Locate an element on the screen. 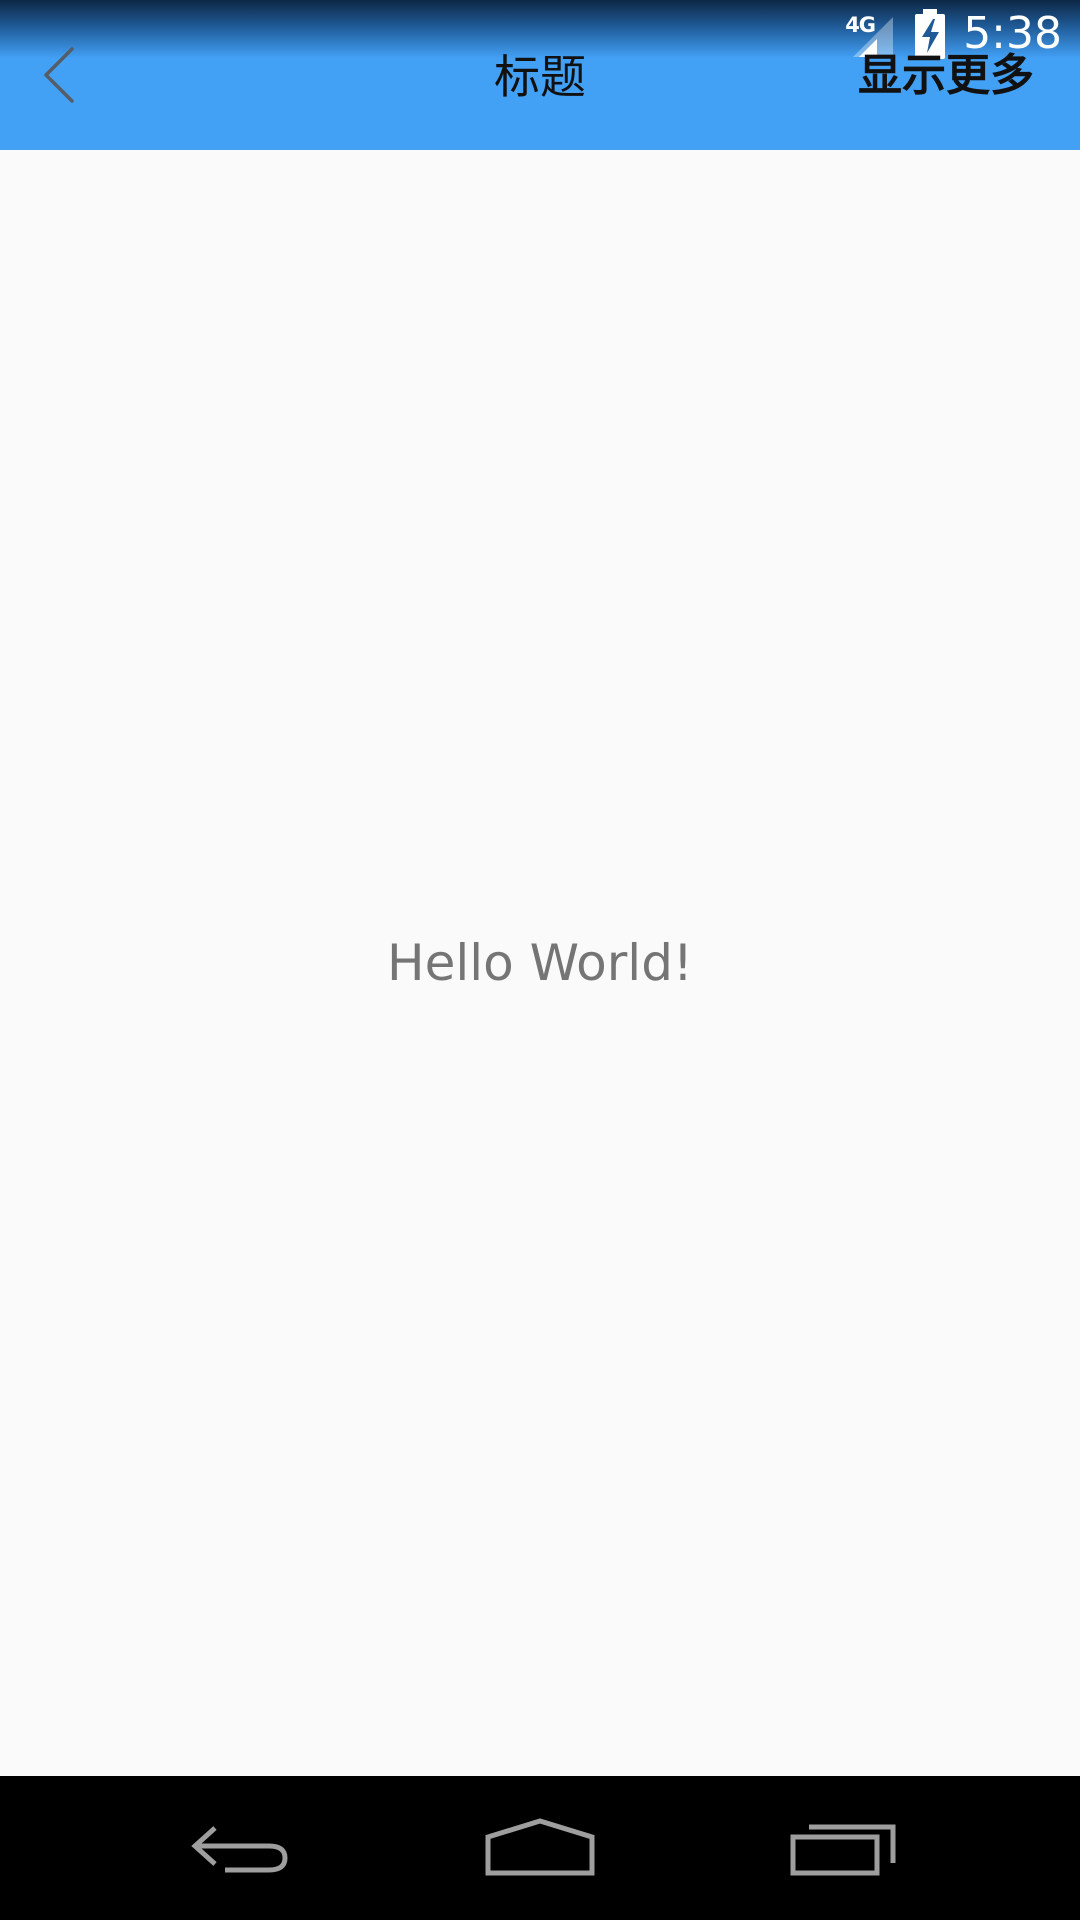 This screenshot has width=1080, height=1920. nav-back-button is located at coordinates (240, 1848).